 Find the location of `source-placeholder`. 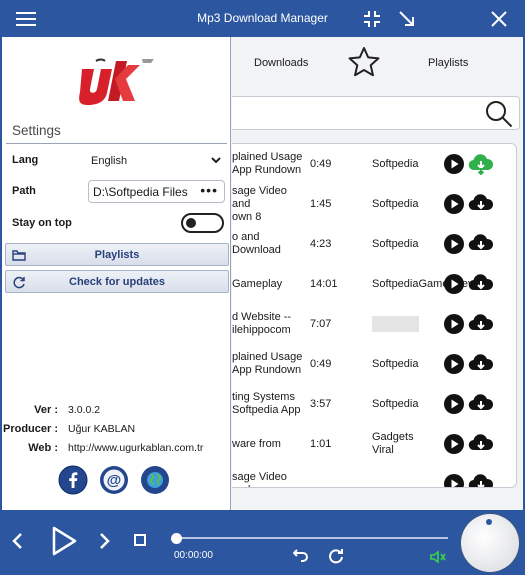

source-placeholder is located at coordinates (395, 324).